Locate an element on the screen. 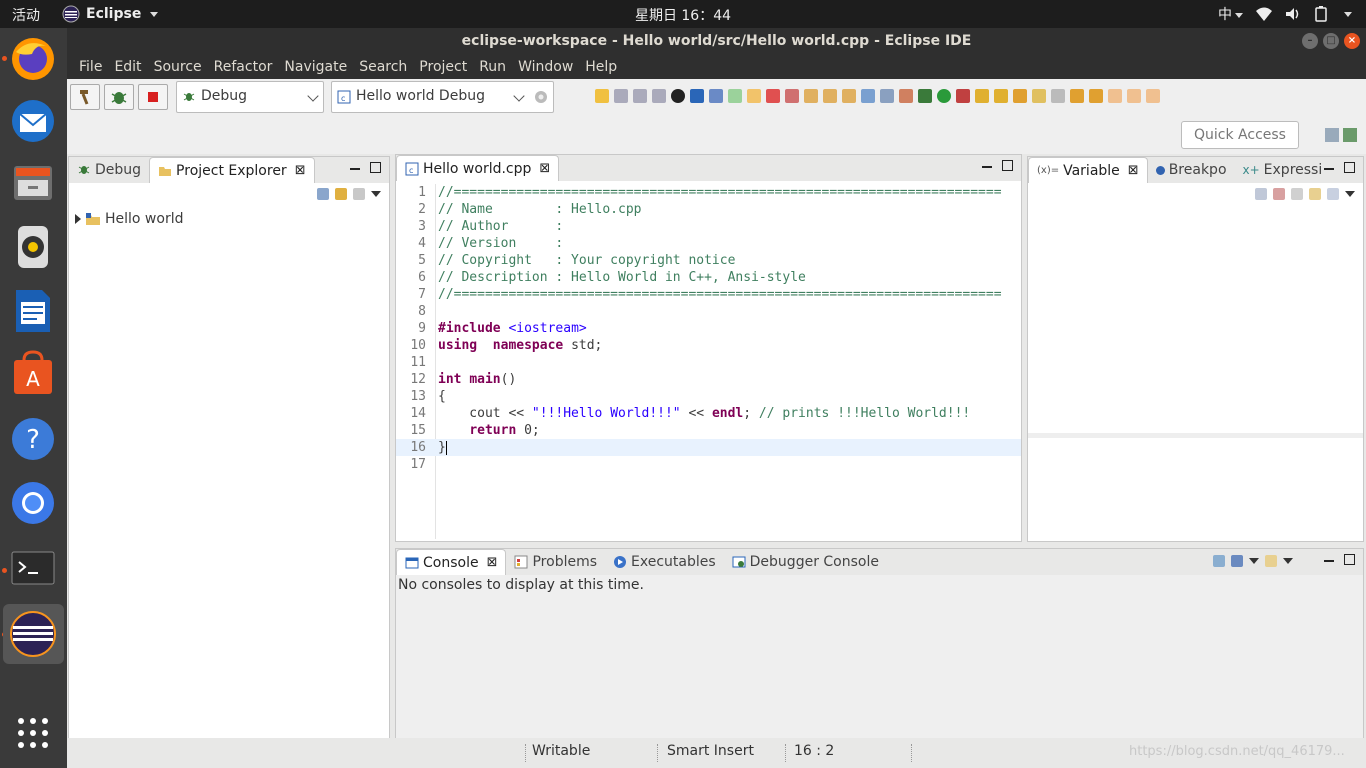  code-line: 4 // Version : is located at coordinates (708, 243).